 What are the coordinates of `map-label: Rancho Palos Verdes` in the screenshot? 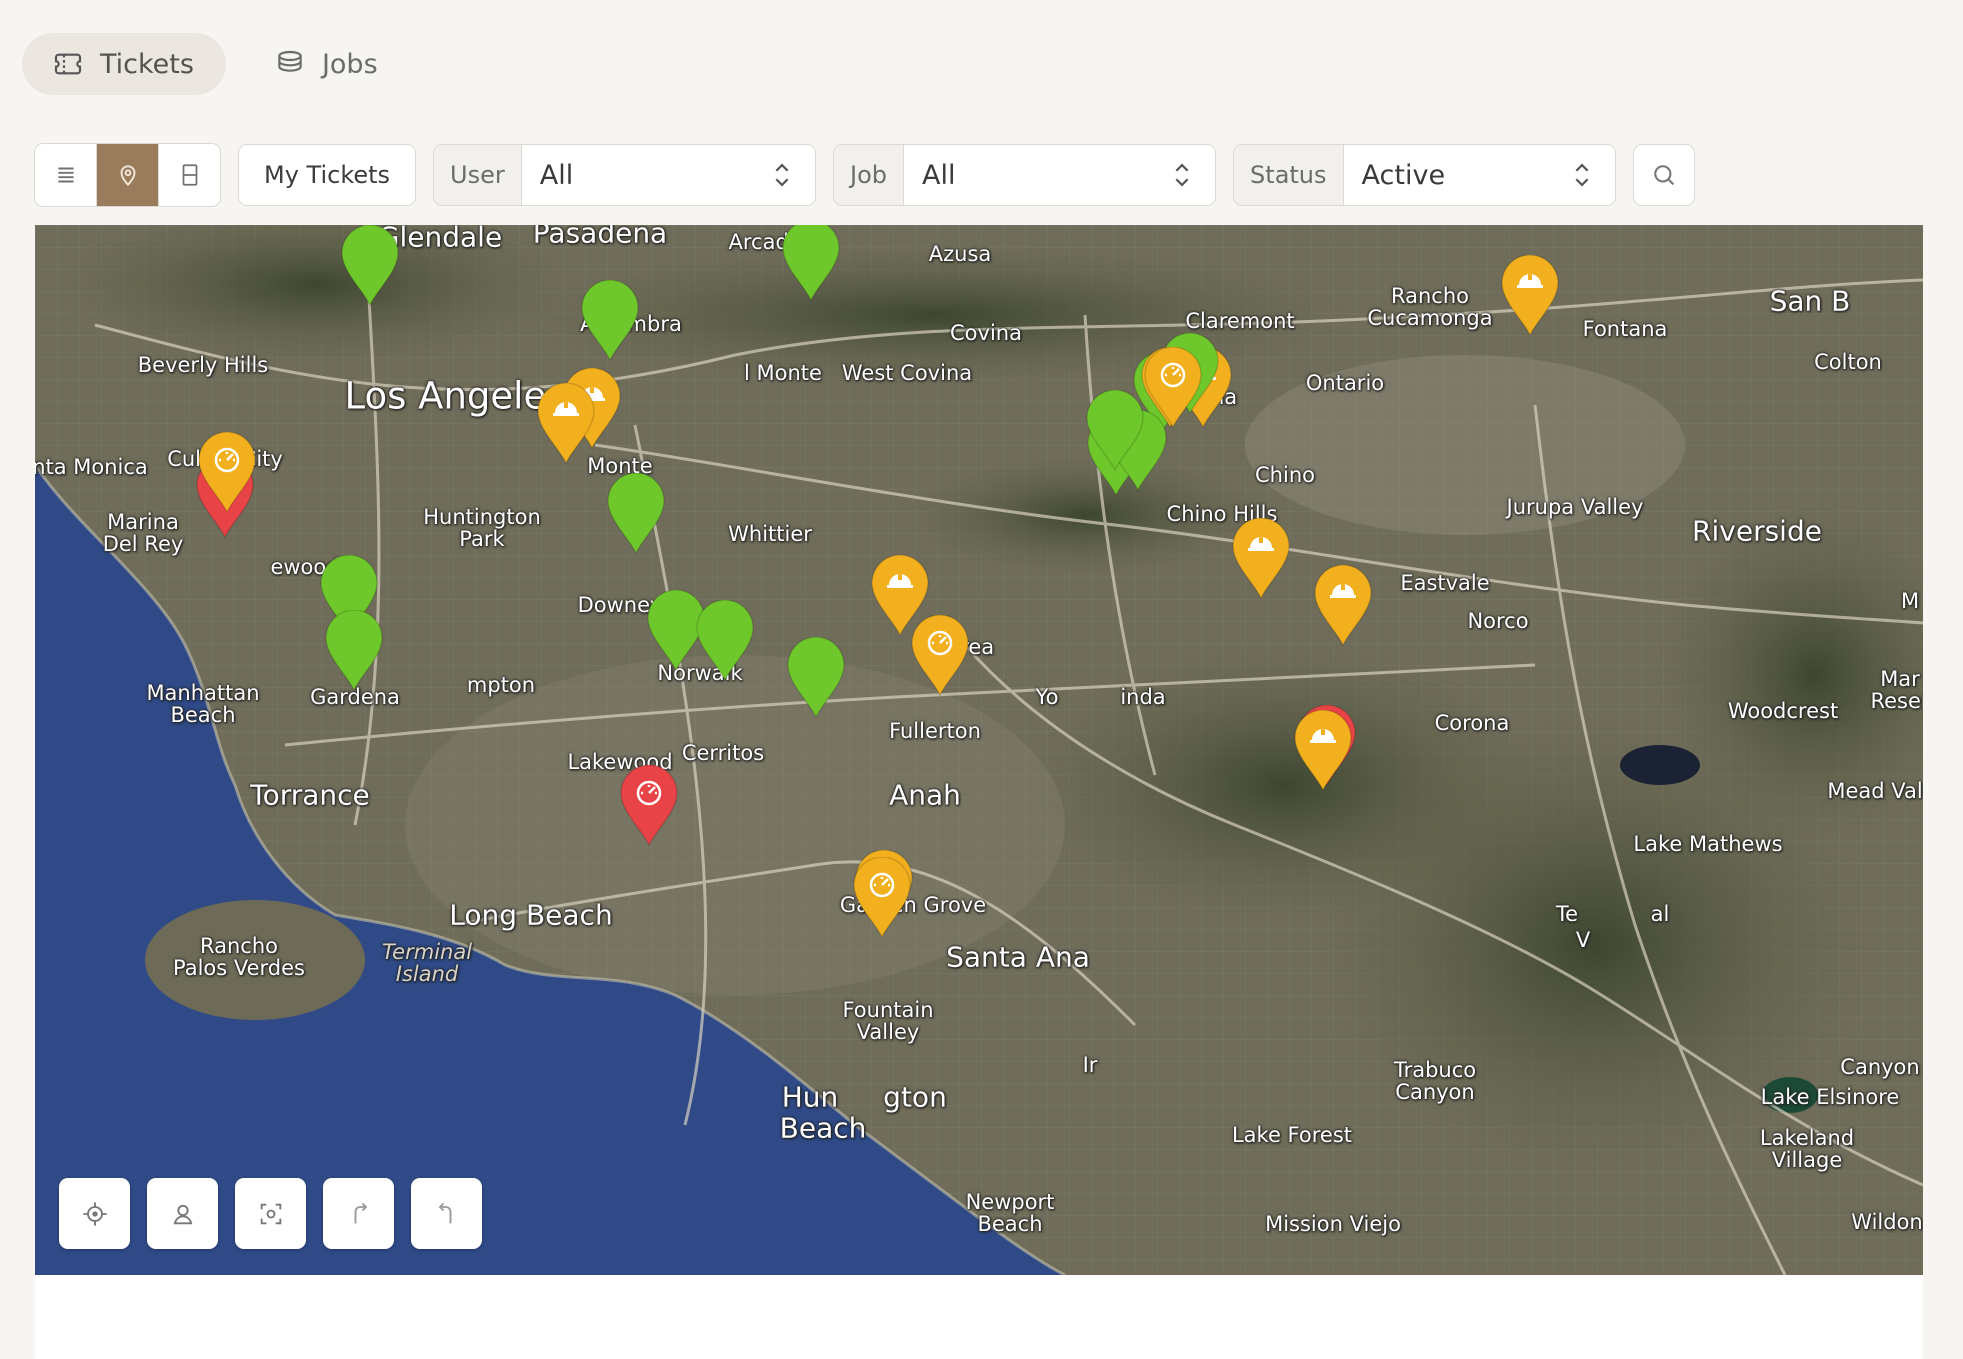 It's located at (239, 956).